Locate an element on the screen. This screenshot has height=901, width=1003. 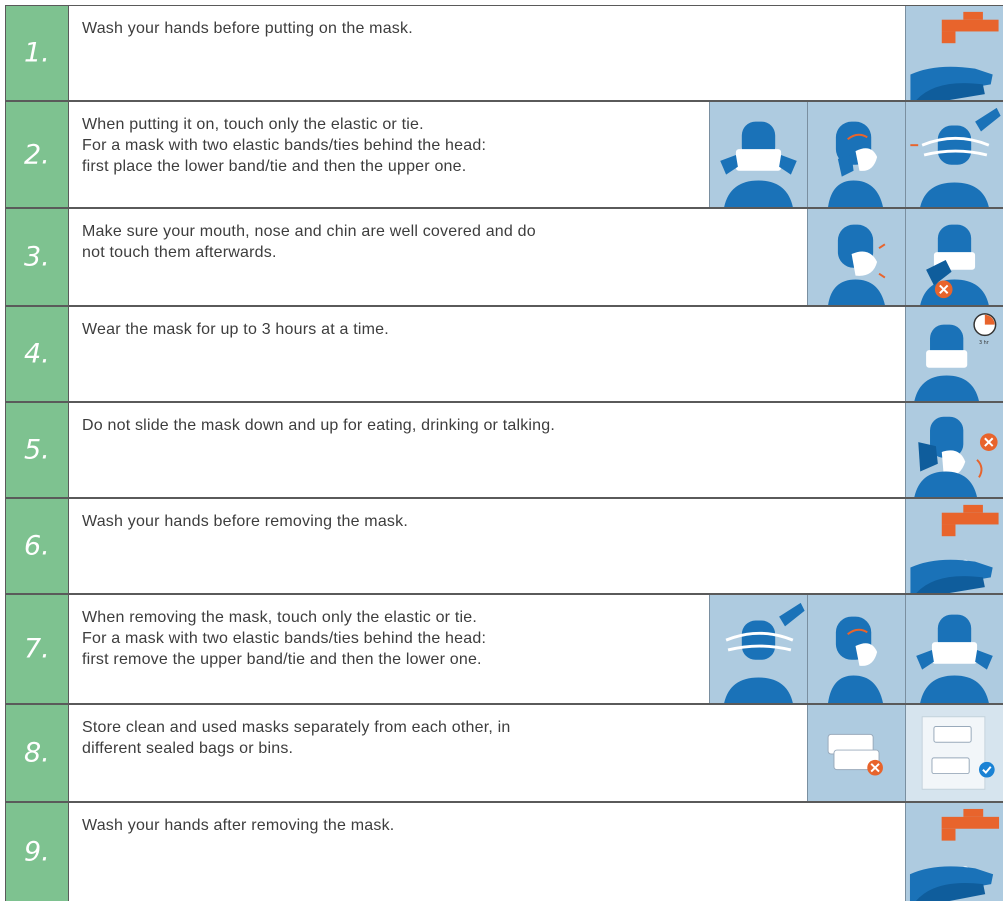
step-number-cell: 1. is located at coordinates (37, 53).